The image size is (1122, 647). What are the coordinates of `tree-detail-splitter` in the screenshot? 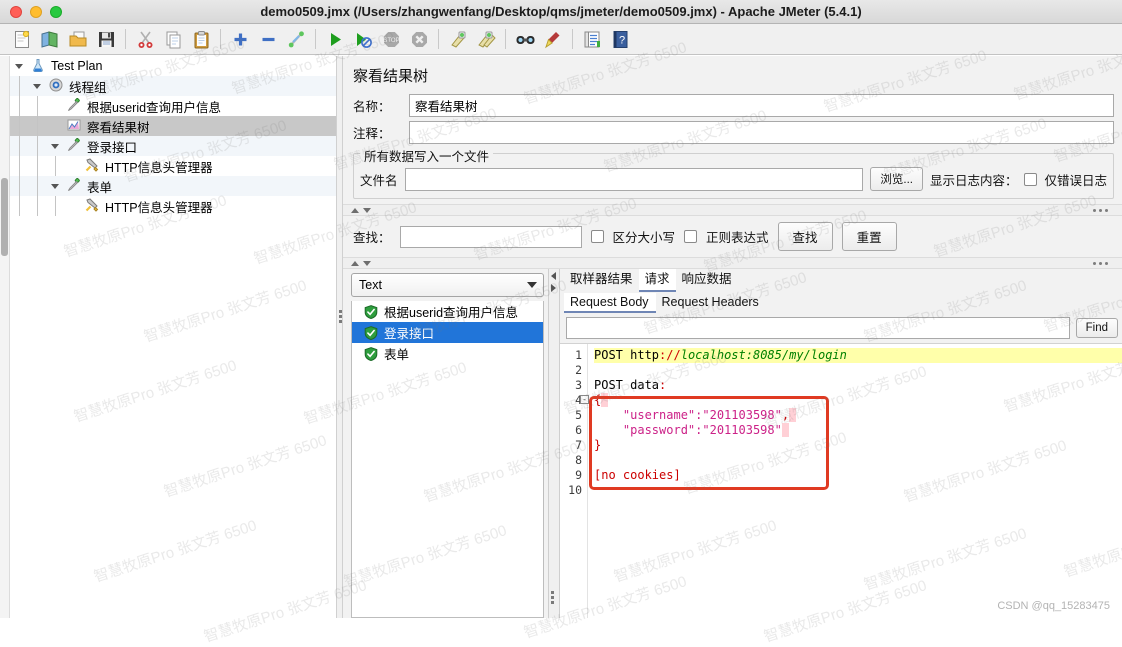 It's located at (339, 337).